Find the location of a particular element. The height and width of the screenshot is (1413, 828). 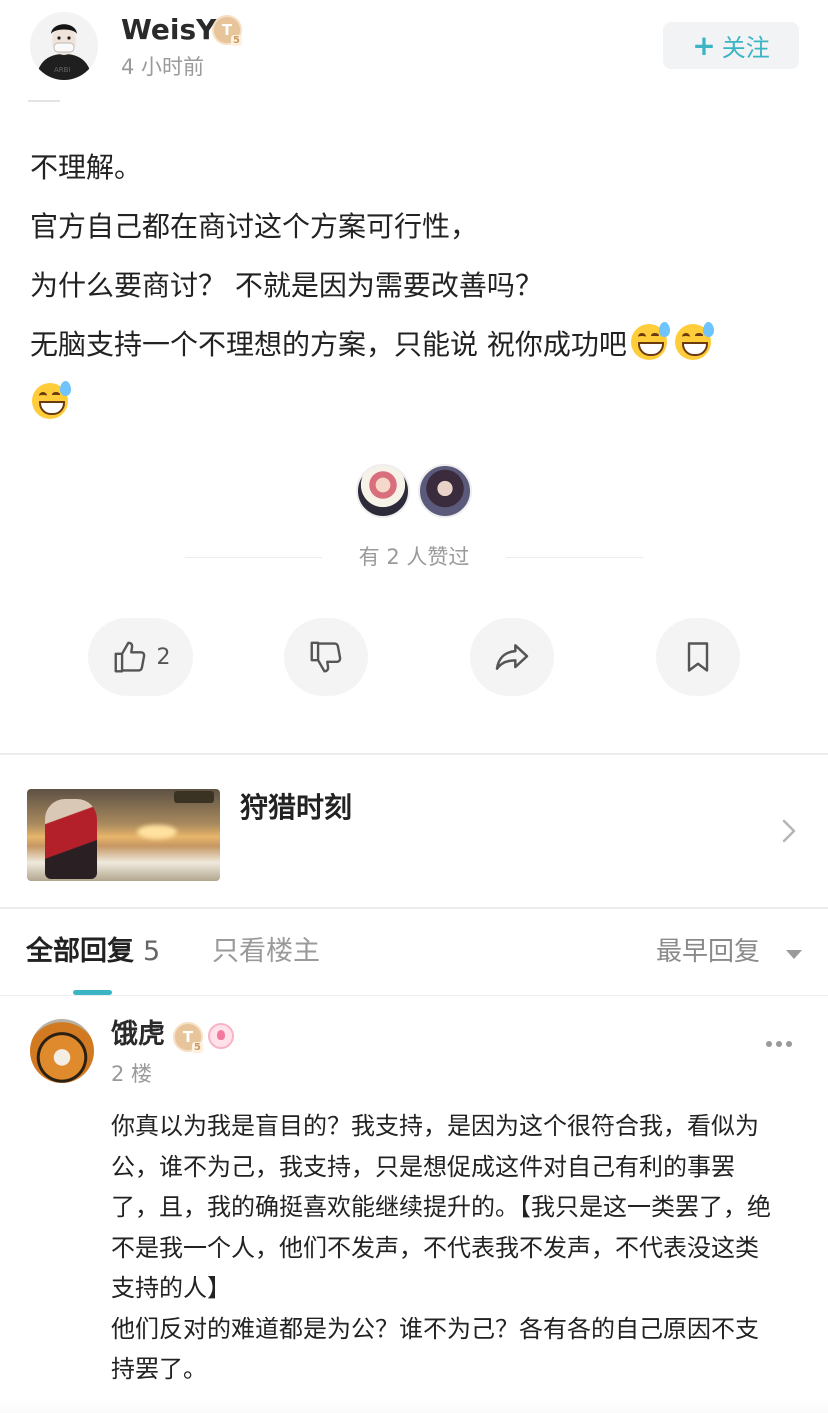

reply-count: 5 is located at coordinates (152, 951).